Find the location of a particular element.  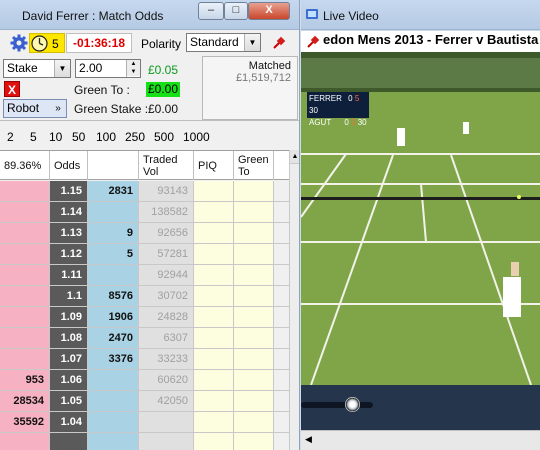

seek-slider-track is located at coordinates (337, 405).